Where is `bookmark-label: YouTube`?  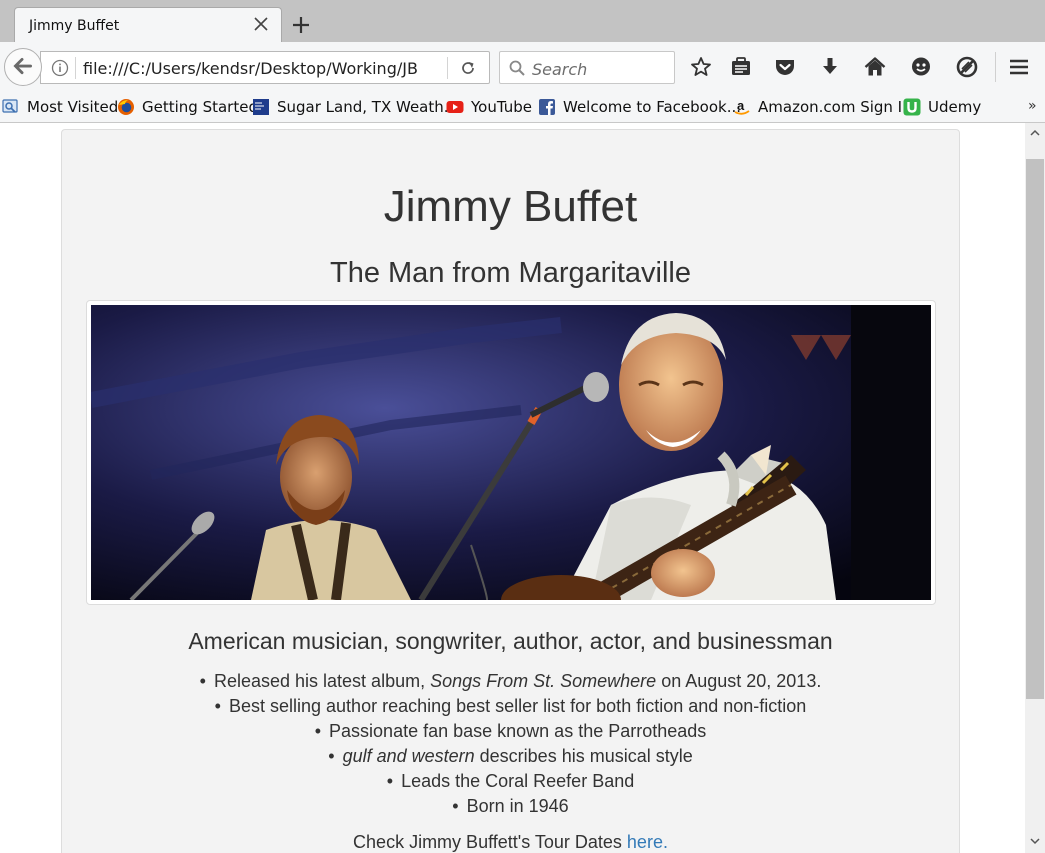
bookmark-label: YouTube is located at coordinates (501, 107).